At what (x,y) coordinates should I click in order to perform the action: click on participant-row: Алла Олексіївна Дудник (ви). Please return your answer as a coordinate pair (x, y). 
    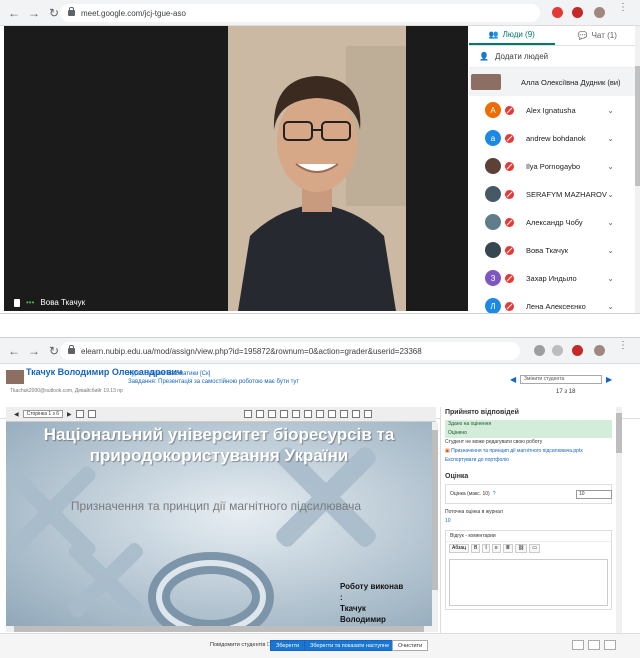
    Looking at the image, I should click on (554, 82).